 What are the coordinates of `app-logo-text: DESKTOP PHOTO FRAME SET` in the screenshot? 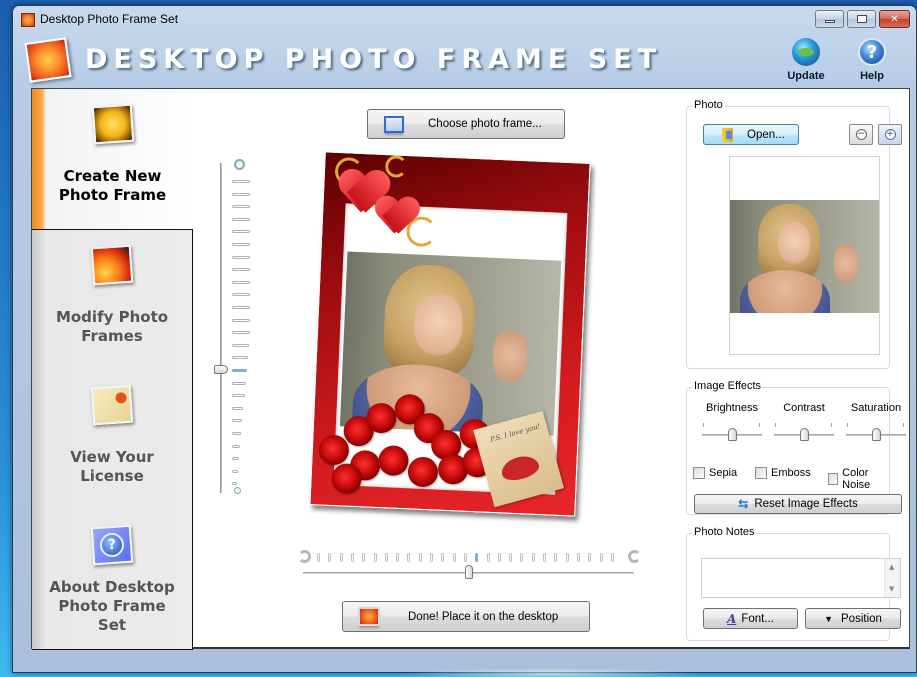 It's located at (374, 59).